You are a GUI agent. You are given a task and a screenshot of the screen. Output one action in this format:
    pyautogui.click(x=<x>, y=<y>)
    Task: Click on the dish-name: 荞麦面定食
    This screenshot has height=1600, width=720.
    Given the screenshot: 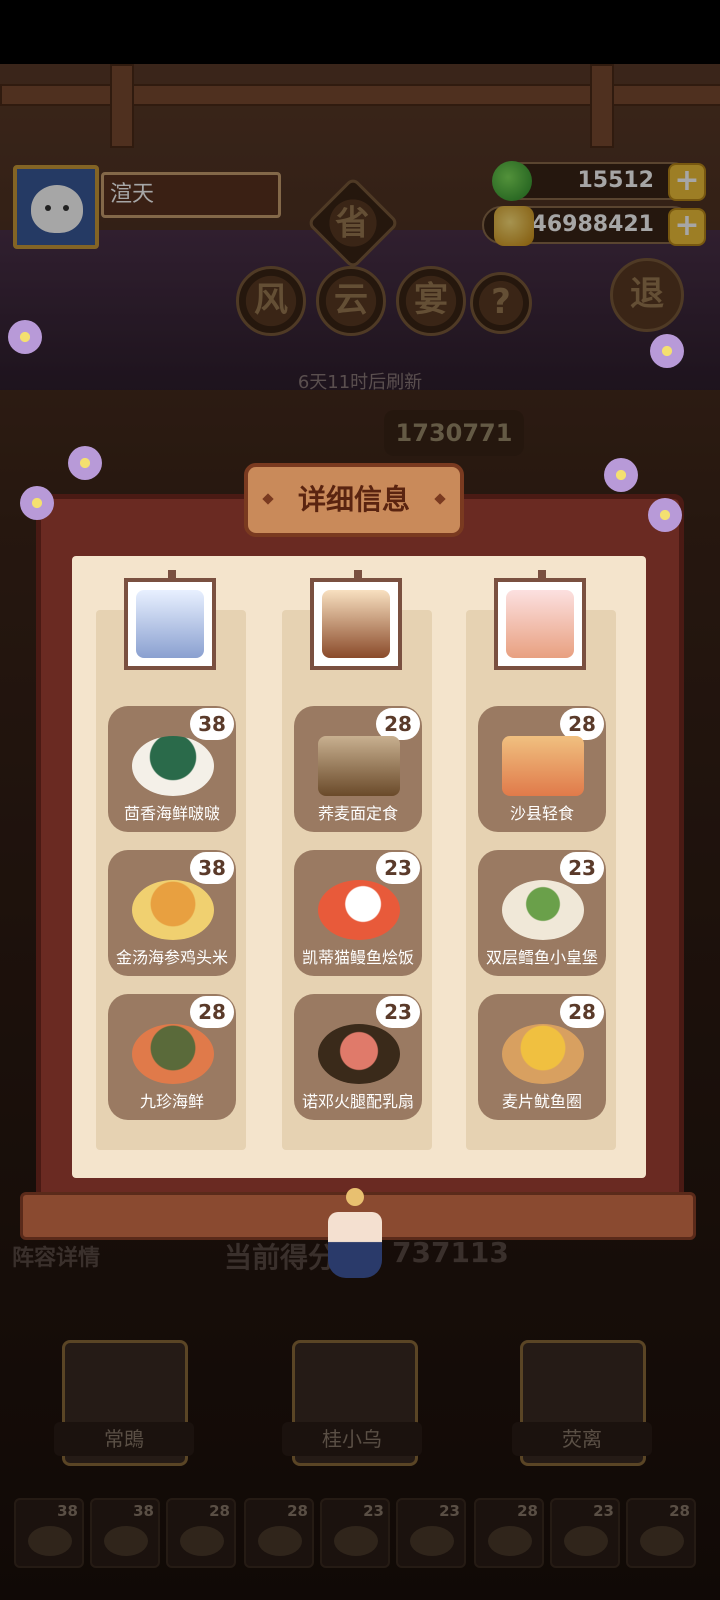 What is the action you would take?
    pyautogui.click(x=357, y=813)
    